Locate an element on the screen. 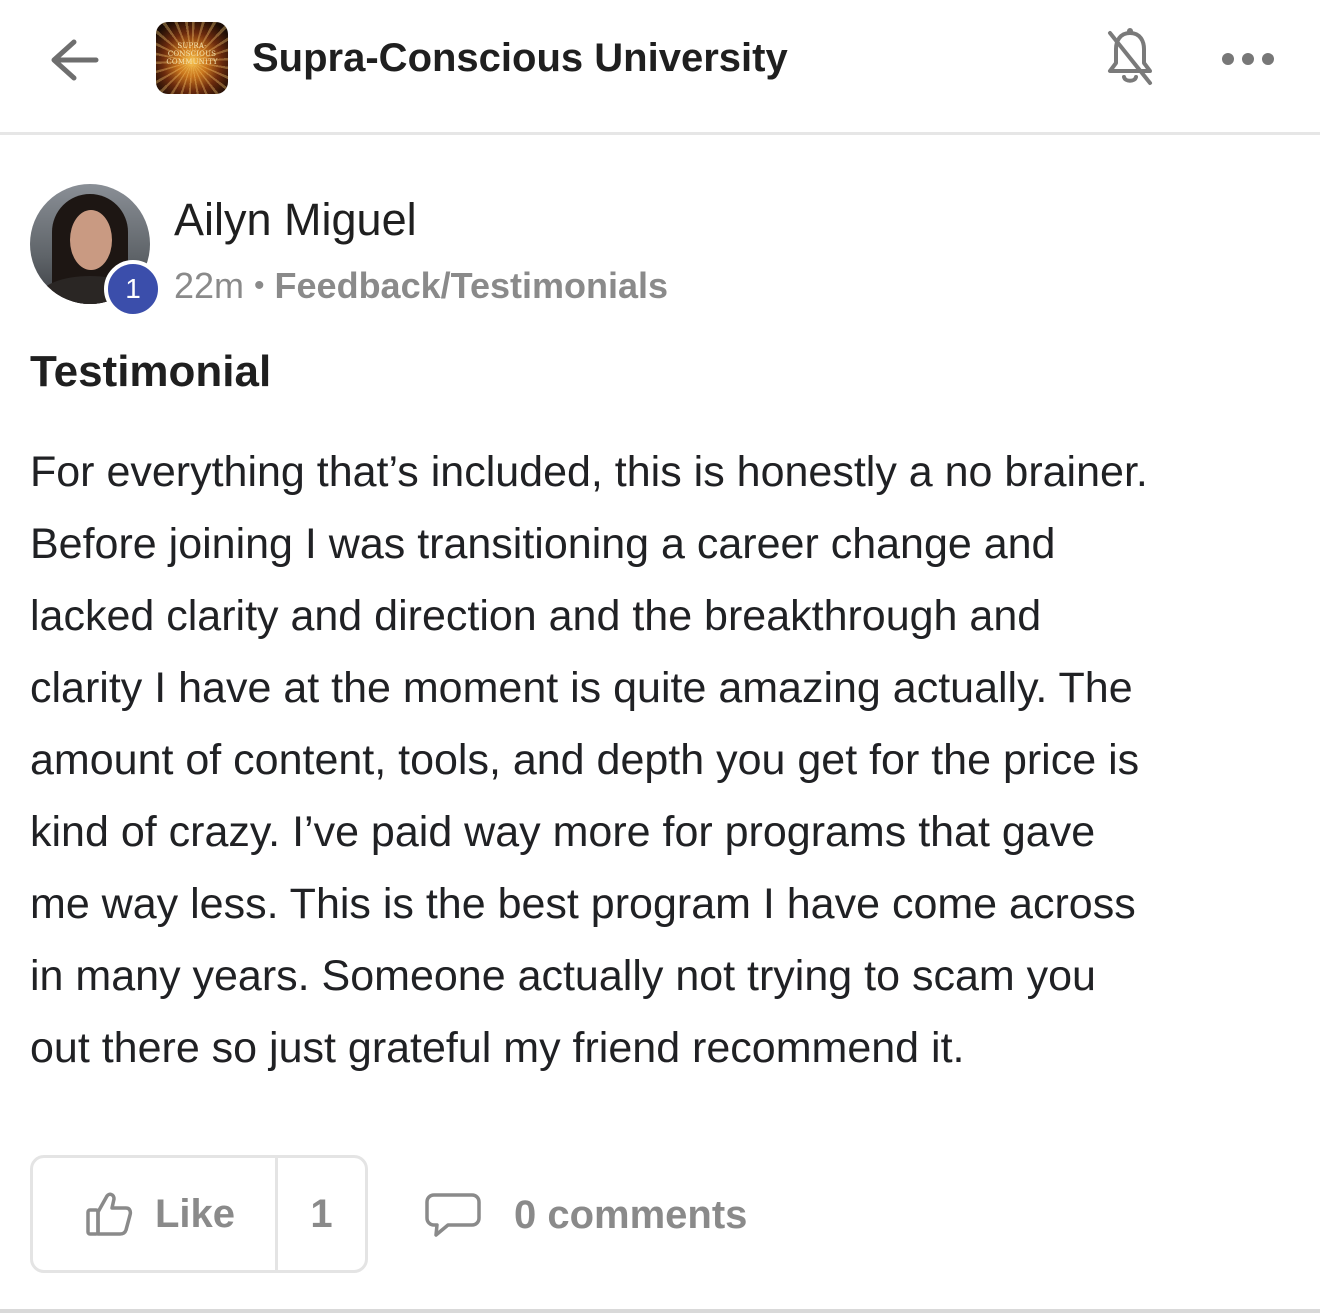  more-horizontal-icon is located at coordinates (1248, 59).